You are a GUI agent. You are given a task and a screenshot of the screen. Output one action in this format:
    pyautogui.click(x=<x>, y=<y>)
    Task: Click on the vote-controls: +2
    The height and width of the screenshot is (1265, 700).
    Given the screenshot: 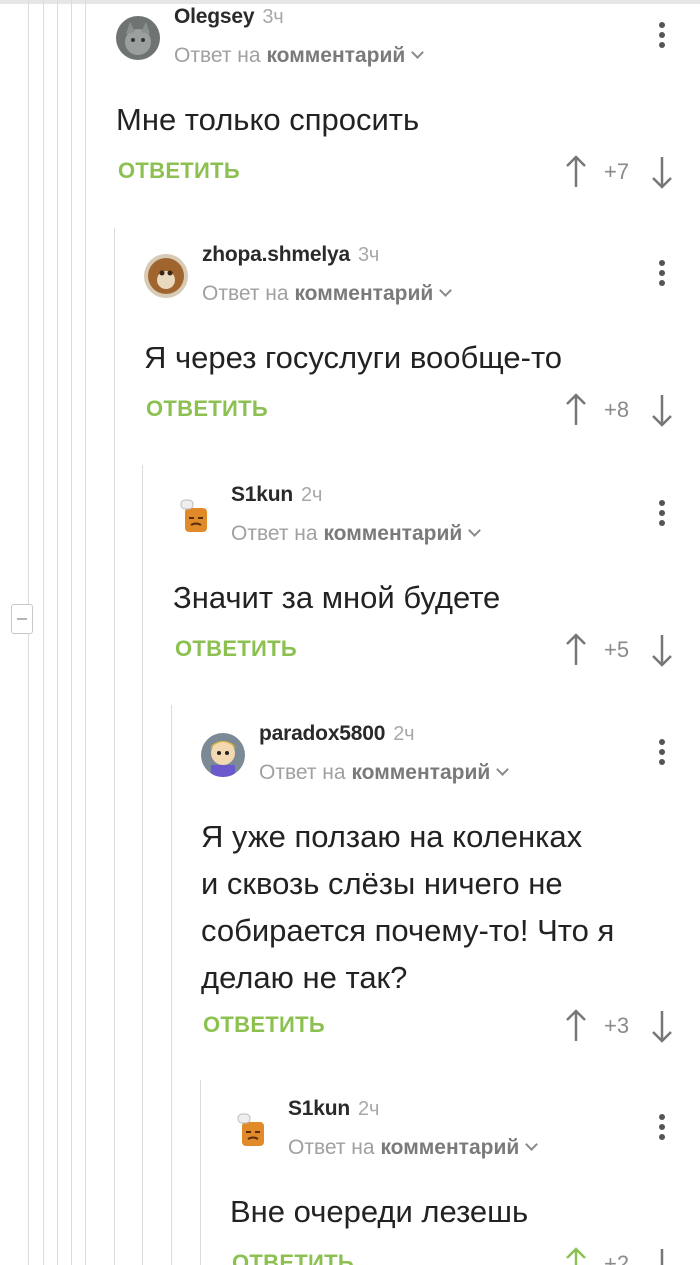 What is the action you would take?
    pyautogui.click(x=624, y=1255)
    